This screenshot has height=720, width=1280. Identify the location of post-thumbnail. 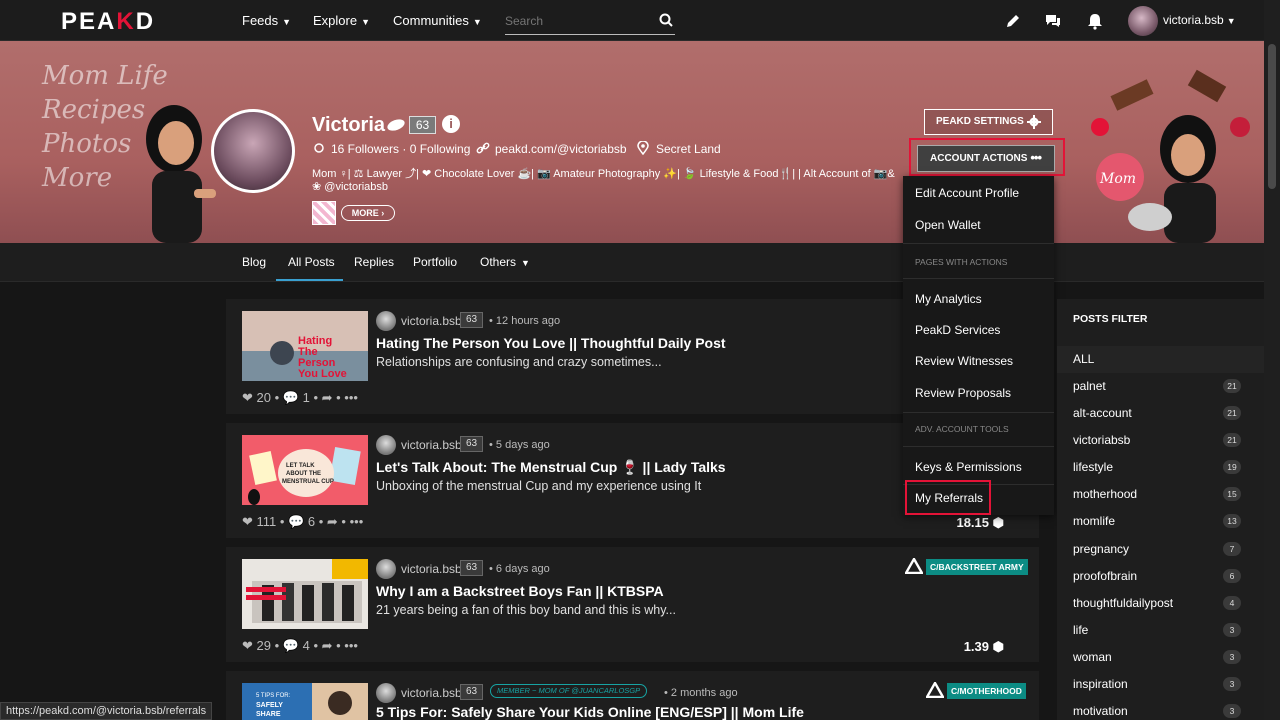
(305, 594).